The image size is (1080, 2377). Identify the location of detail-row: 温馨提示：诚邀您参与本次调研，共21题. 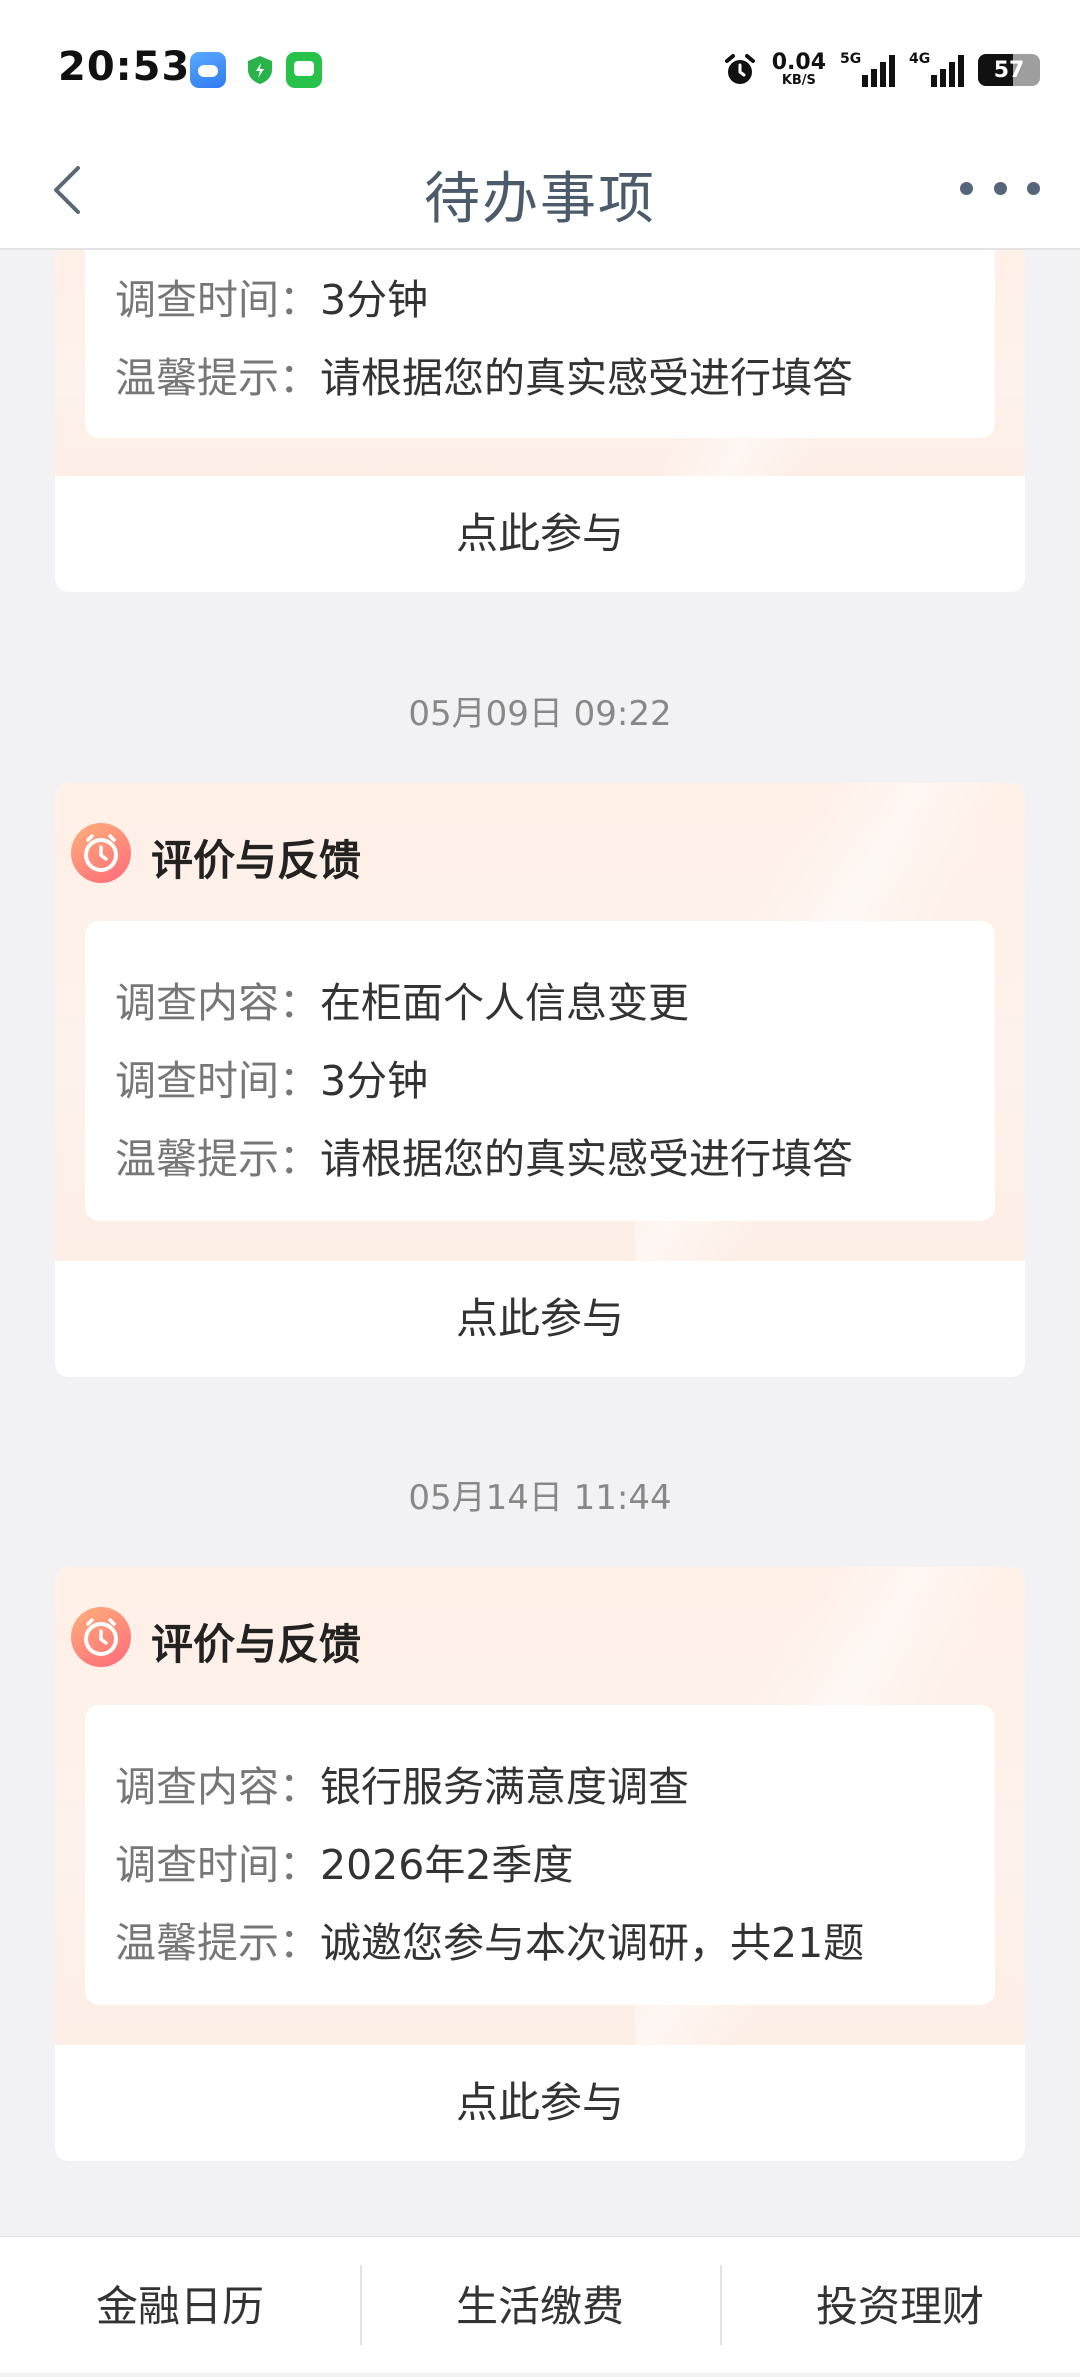
(490, 1943).